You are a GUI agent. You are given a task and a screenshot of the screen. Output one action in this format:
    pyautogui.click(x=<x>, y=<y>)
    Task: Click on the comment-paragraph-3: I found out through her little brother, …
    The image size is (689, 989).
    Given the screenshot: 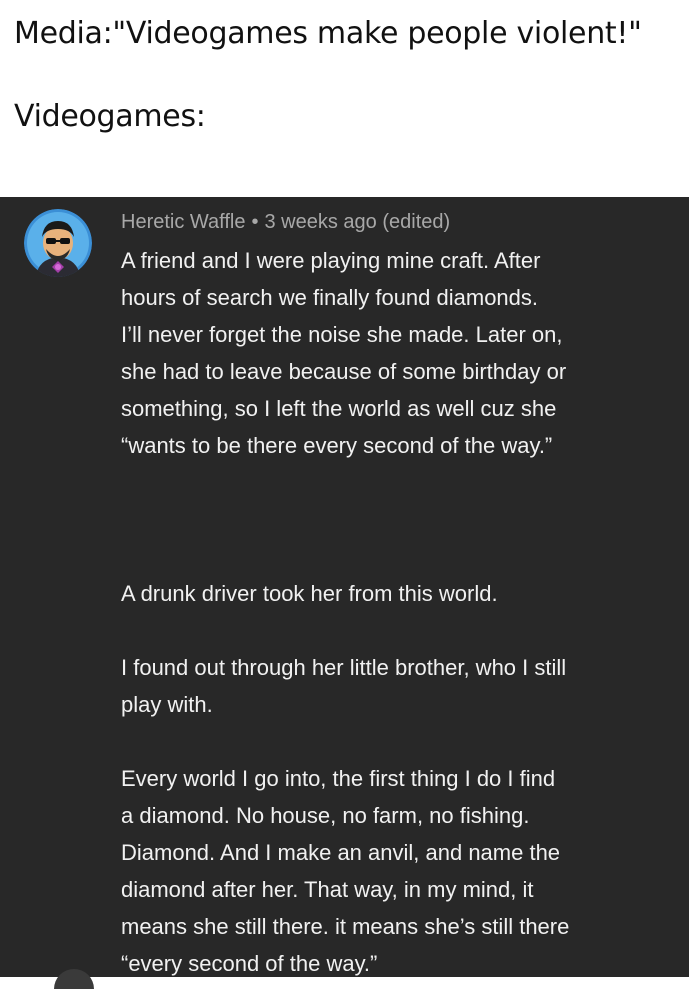 What is the action you would take?
    pyautogui.click(x=401, y=686)
    